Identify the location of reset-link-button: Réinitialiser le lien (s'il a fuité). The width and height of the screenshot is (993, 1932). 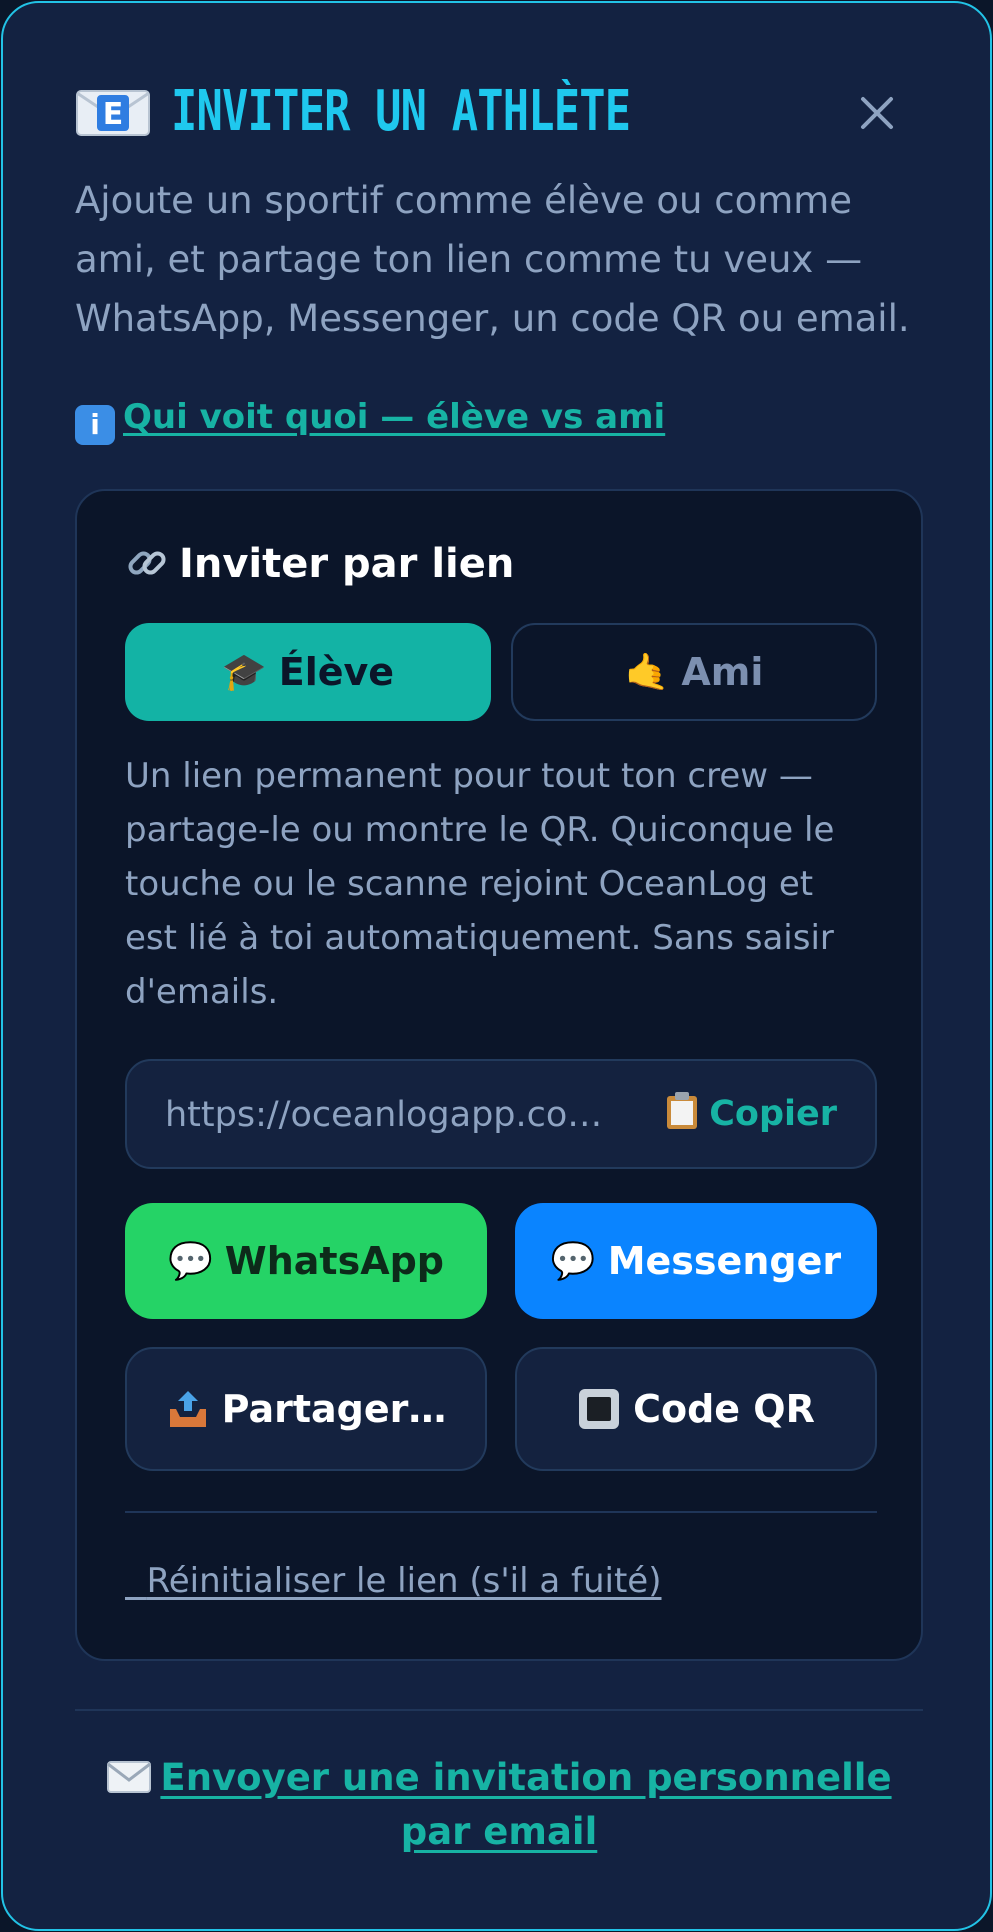
(393, 1581).